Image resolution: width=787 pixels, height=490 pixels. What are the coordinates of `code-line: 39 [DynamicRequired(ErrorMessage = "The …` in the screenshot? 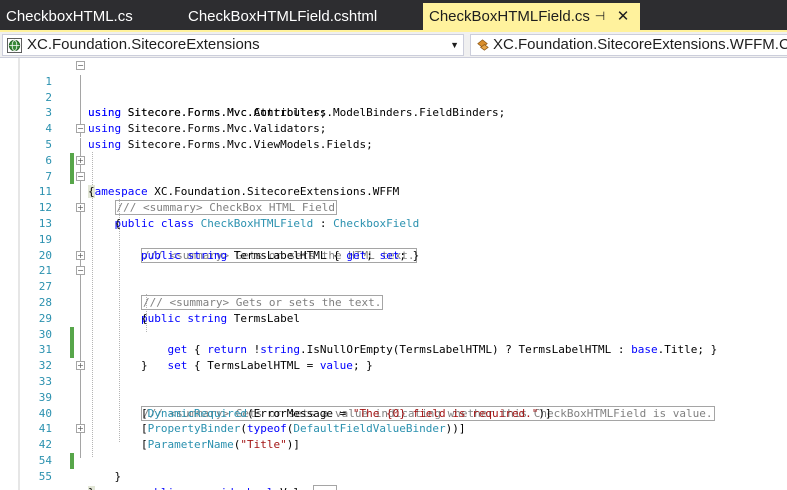 It's located at (393, 397).